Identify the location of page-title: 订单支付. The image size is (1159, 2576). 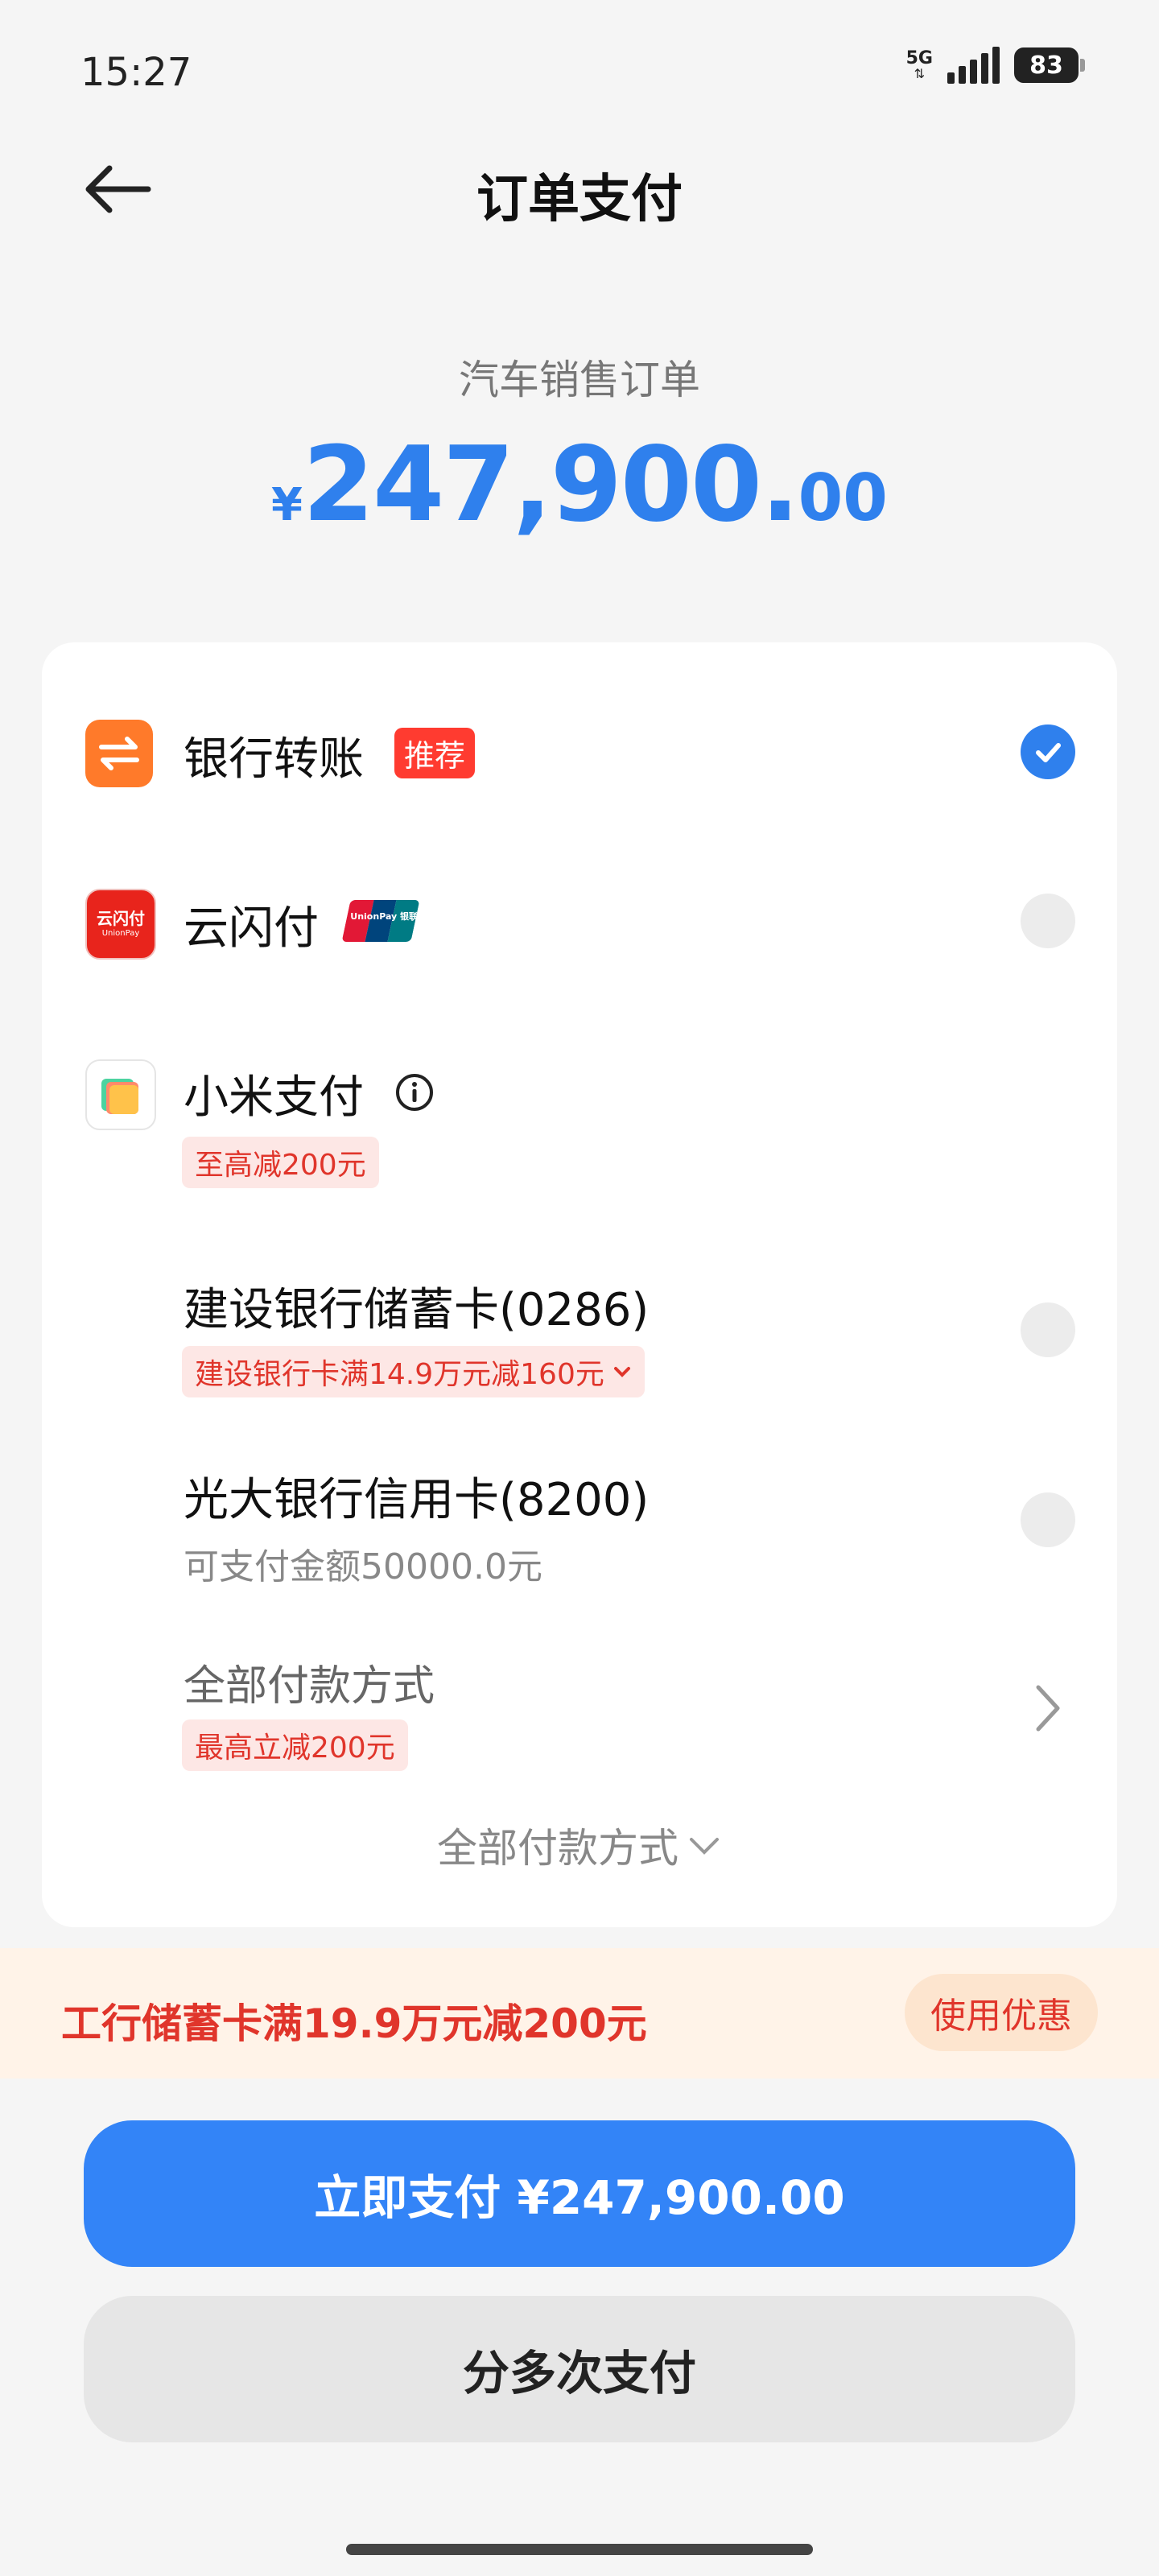
(579, 199).